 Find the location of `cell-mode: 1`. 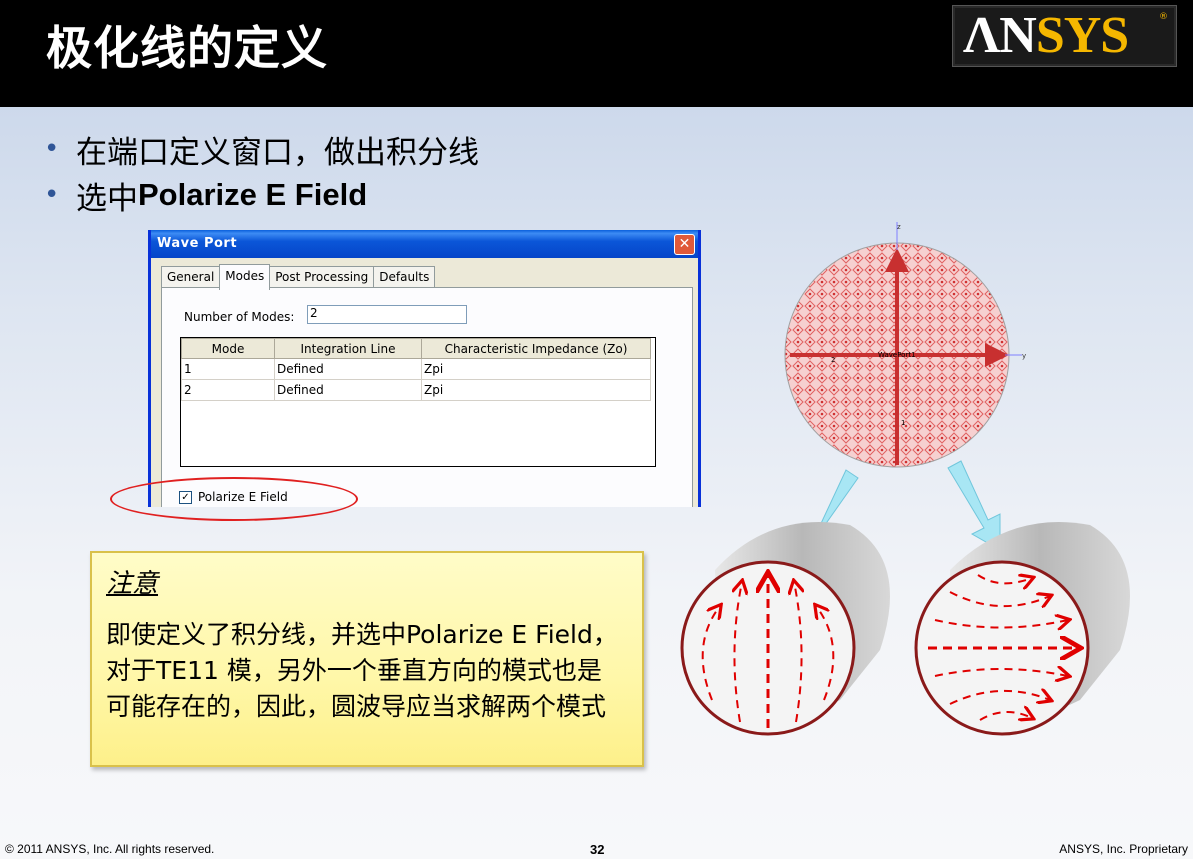

cell-mode: 1 is located at coordinates (228, 369).